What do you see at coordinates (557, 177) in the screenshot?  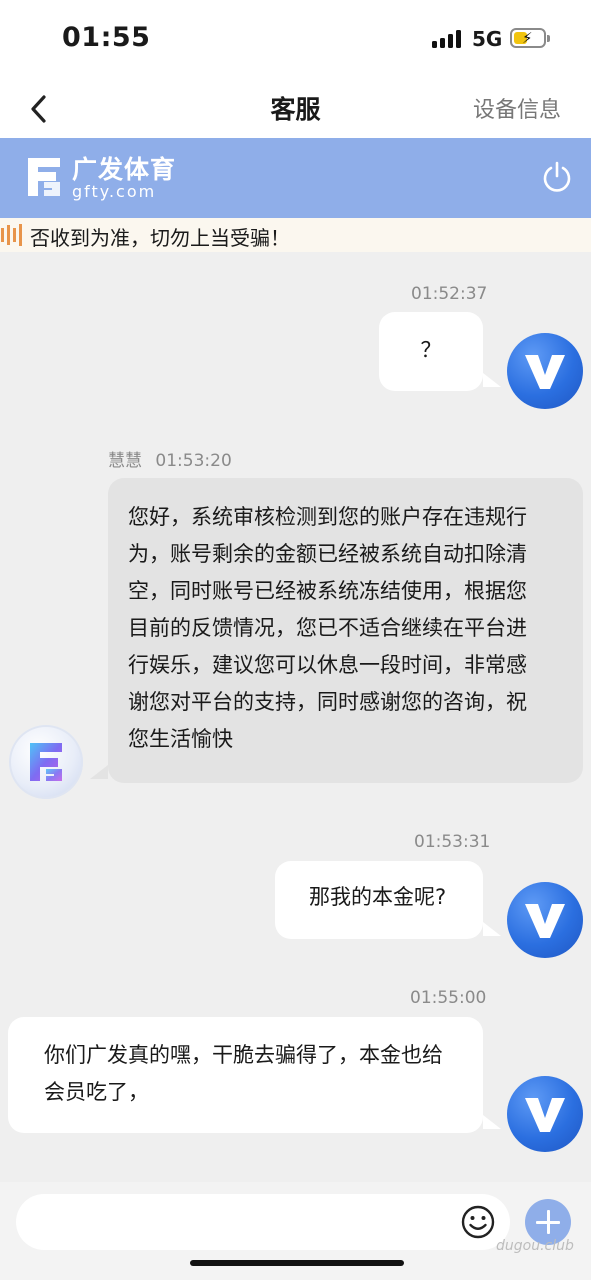 I see `power-icon` at bounding box center [557, 177].